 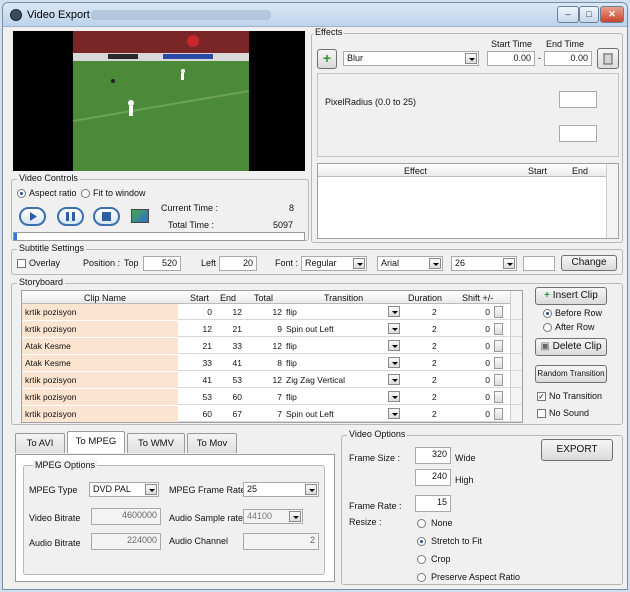 I want to click on audio-sample-rate-select: 44100, so click(x=273, y=516).